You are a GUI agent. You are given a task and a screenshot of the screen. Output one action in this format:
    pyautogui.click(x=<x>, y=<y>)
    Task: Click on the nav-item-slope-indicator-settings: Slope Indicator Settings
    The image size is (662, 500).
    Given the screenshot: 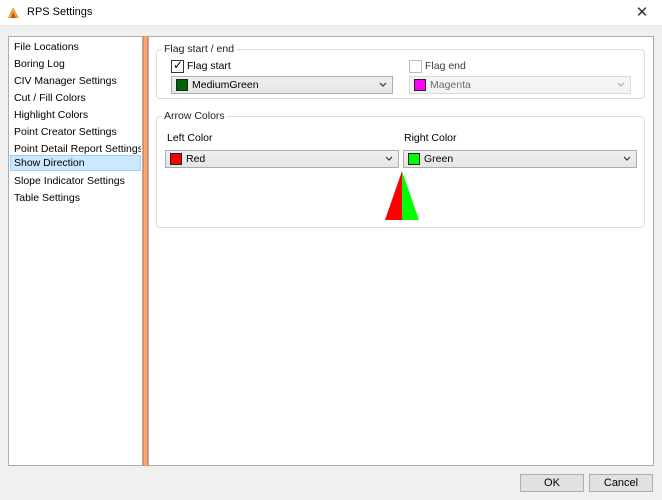 What is the action you would take?
    pyautogui.click(x=75, y=181)
    